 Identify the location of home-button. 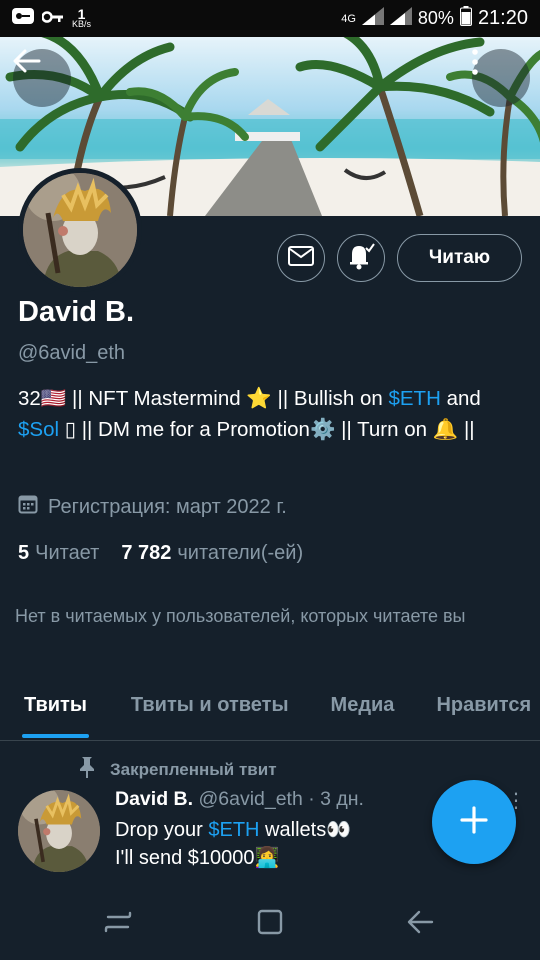
(270, 924).